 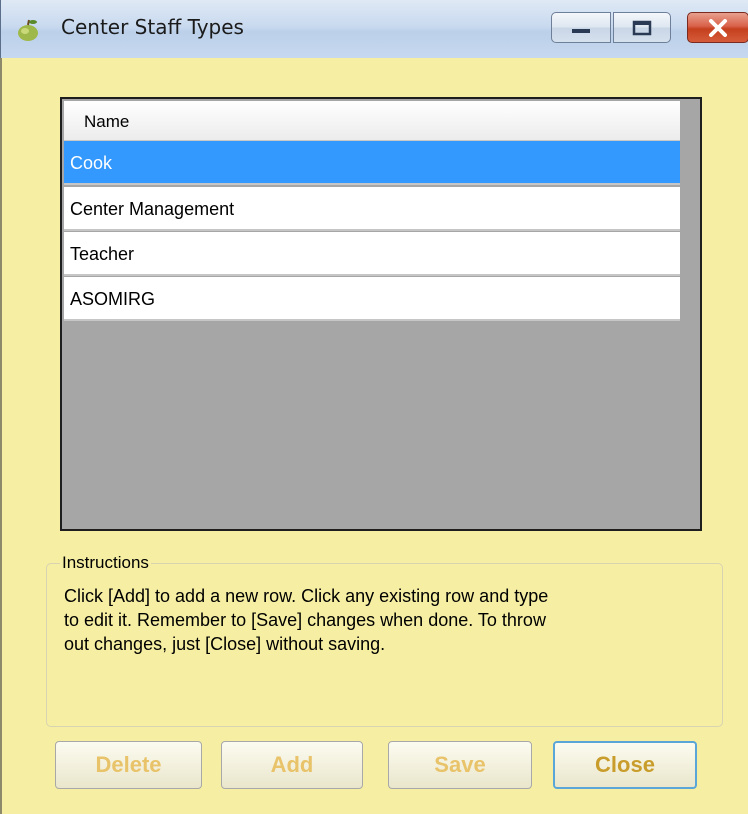 I want to click on minimize-icon, so click(x=581, y=30).